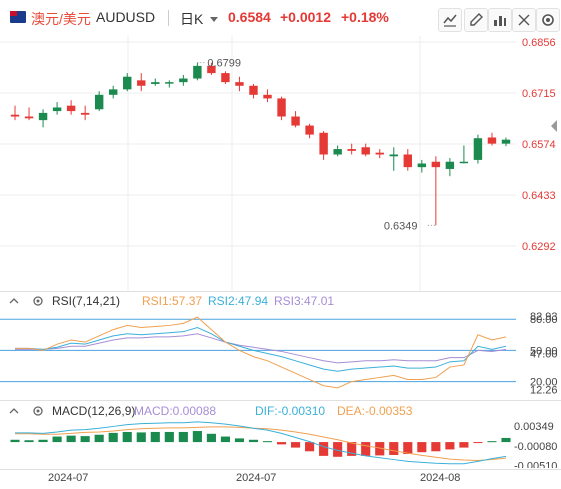  What do you see at coordinates (93, 411) in the screenshot?
I see `macd-title: MACD(12,26,9)` at bounding box center [93, 411].